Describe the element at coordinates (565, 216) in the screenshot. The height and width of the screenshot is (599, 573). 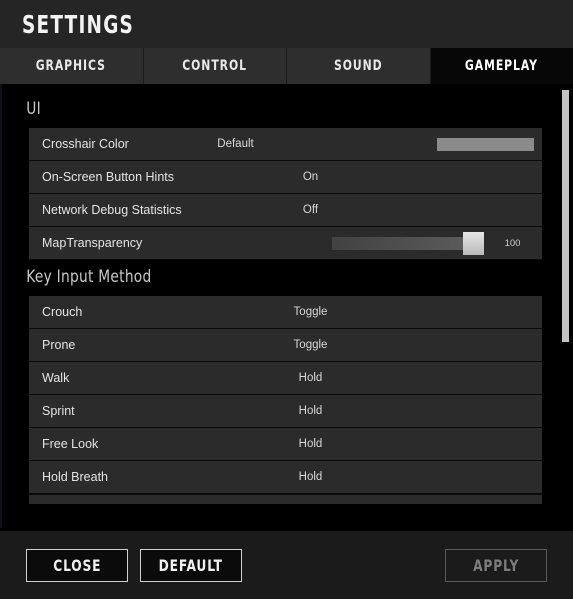
I see `settings-scrollbar-thumb` at that location.